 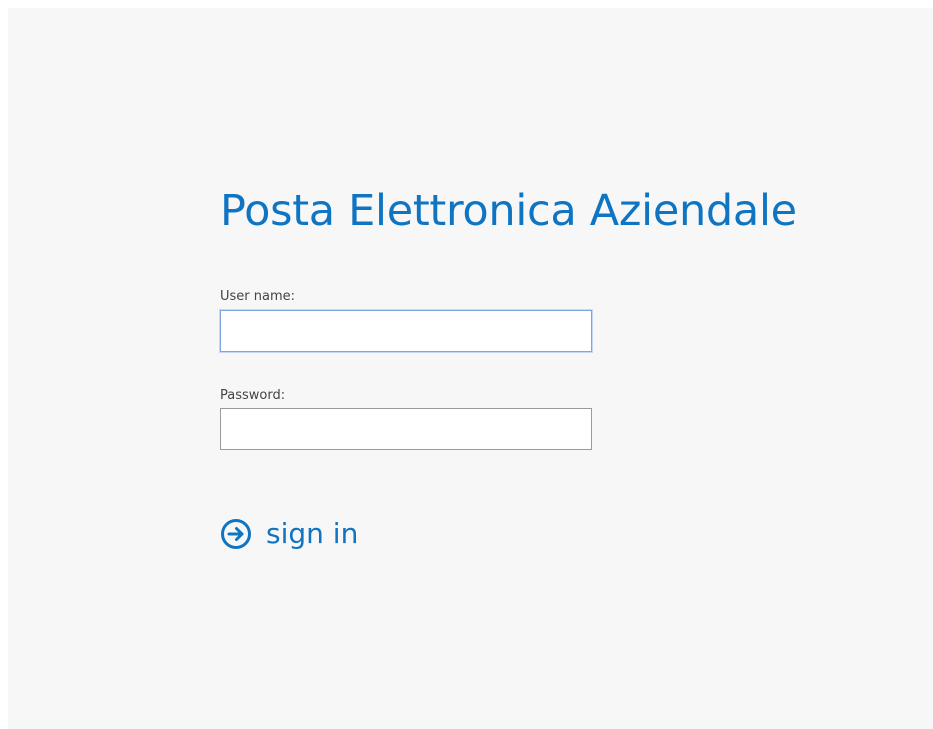 I want to click on password-input, so click(x=406, y=429).